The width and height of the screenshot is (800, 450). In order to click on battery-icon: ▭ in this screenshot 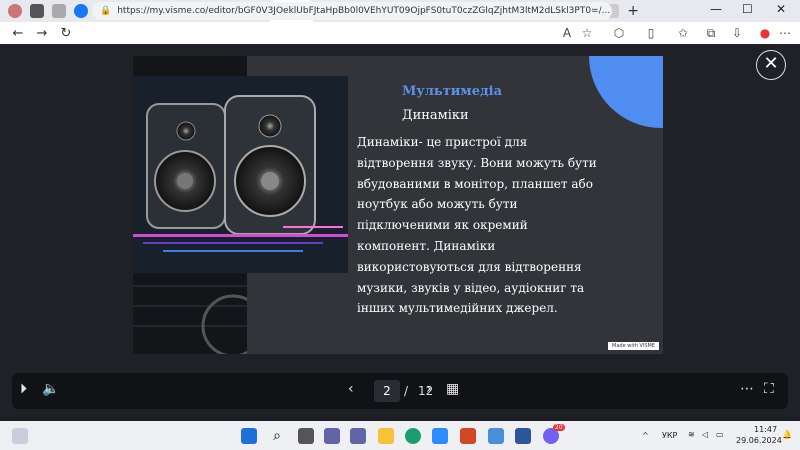, I will do `click(720, 434)`.